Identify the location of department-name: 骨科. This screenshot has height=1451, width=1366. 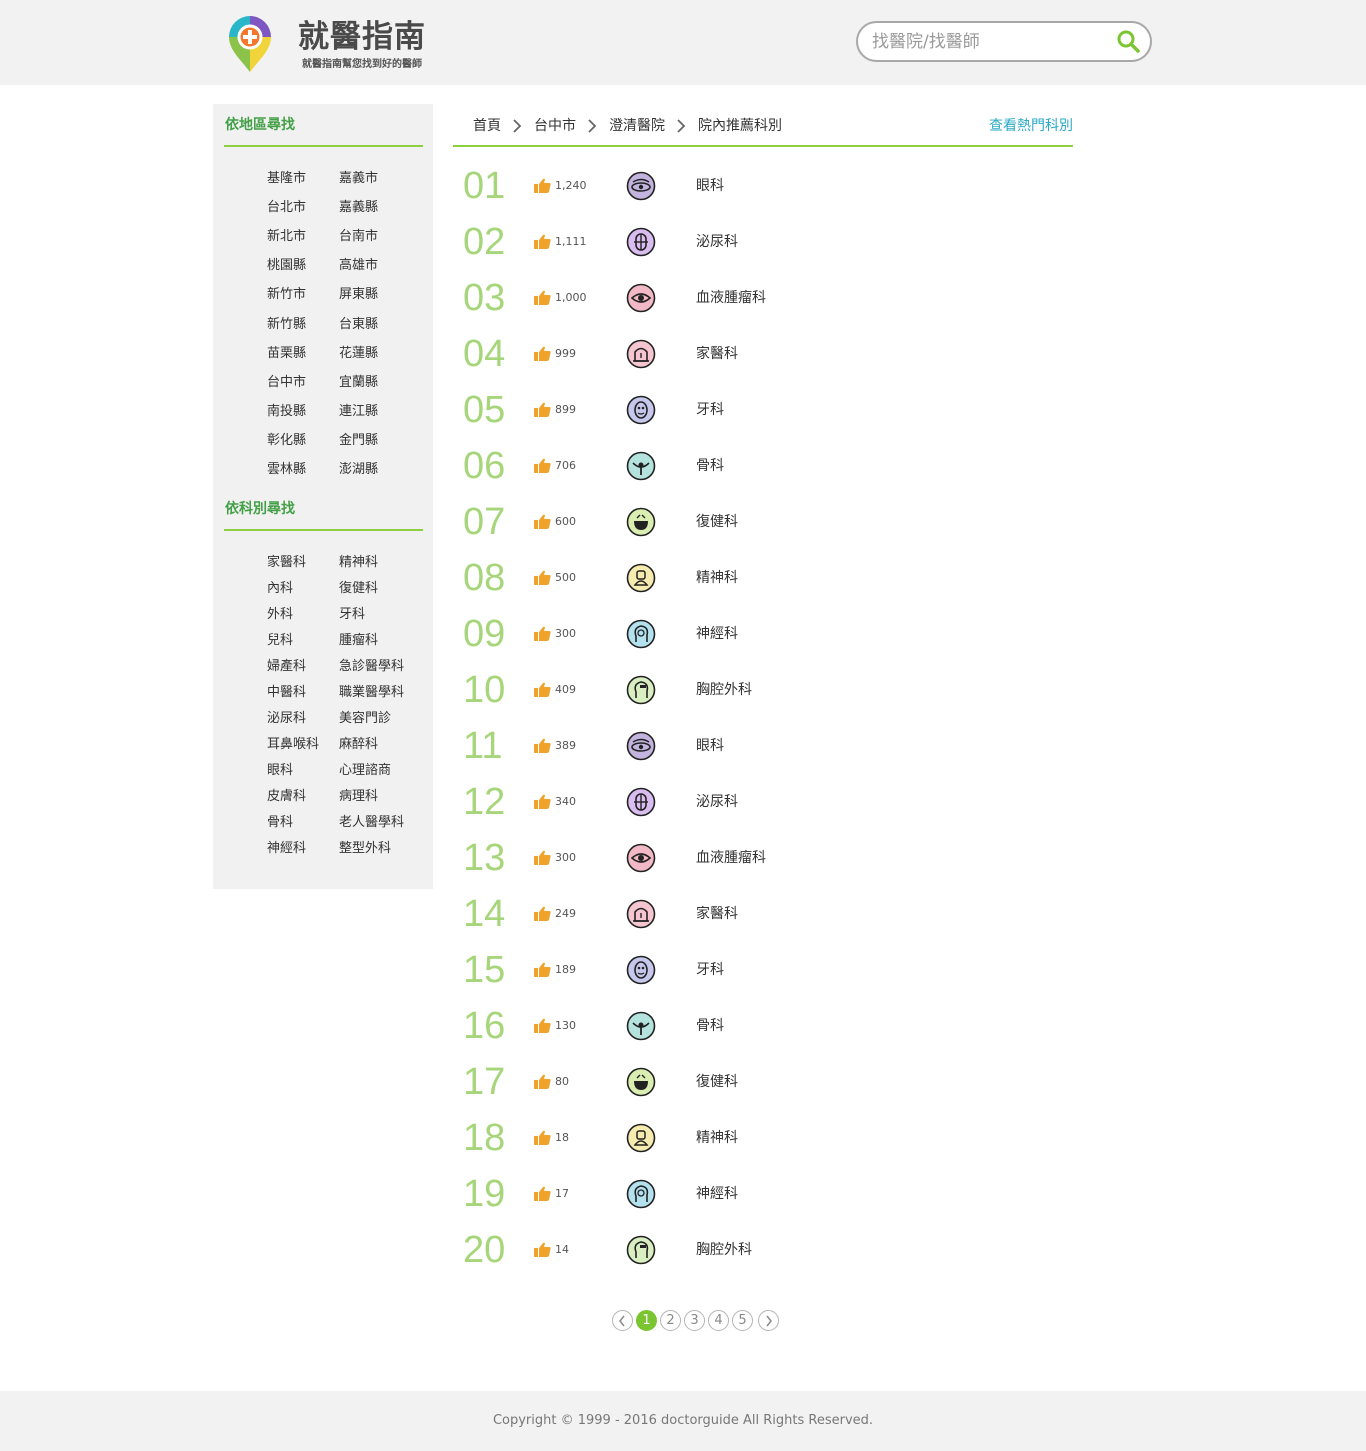
(710, 466).